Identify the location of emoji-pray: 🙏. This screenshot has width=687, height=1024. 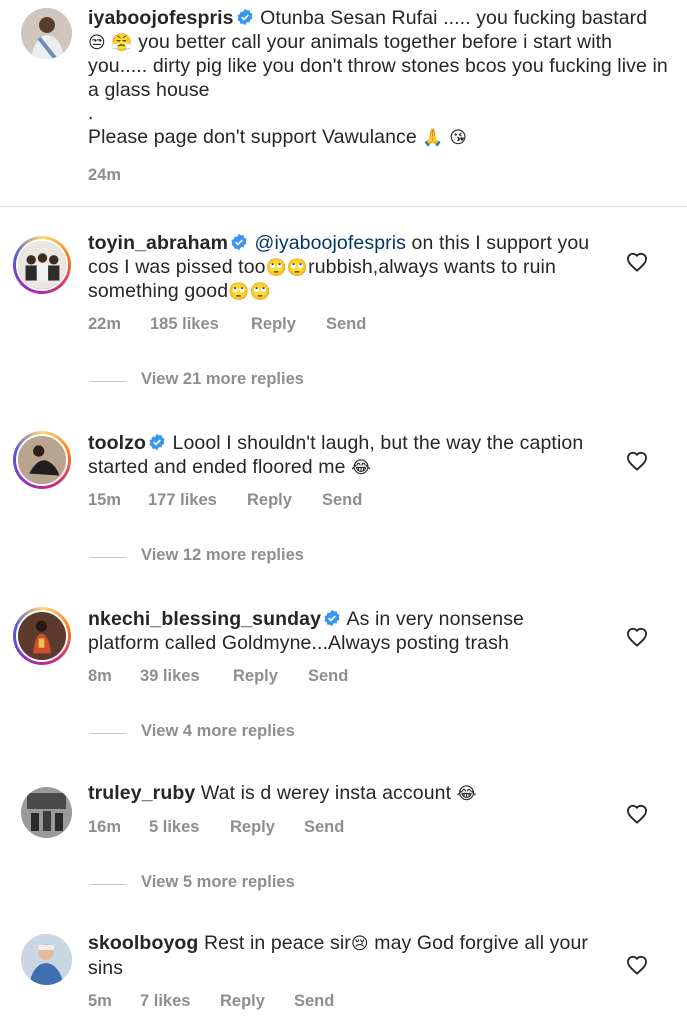
(433, 137).